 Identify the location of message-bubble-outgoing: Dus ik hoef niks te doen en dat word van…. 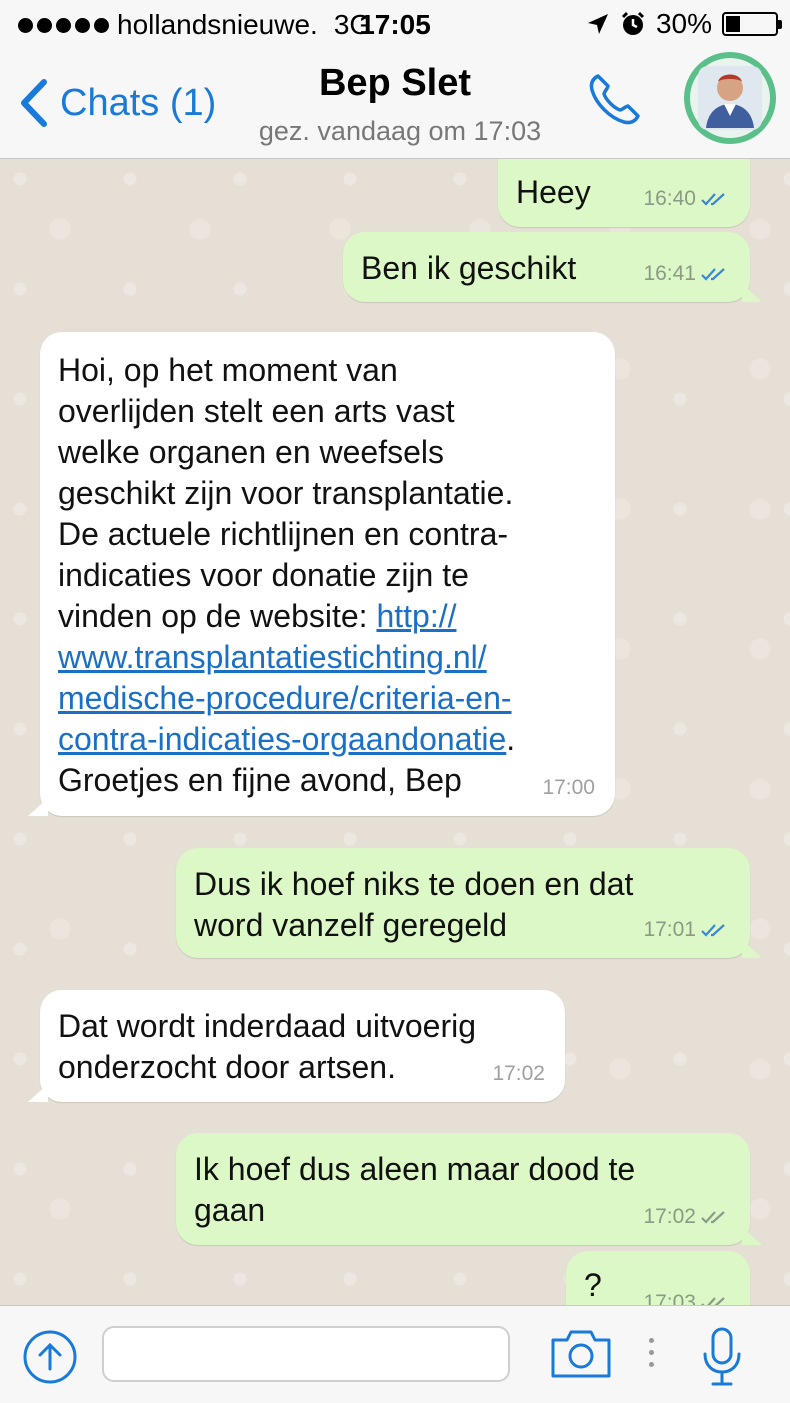
(469, 903).